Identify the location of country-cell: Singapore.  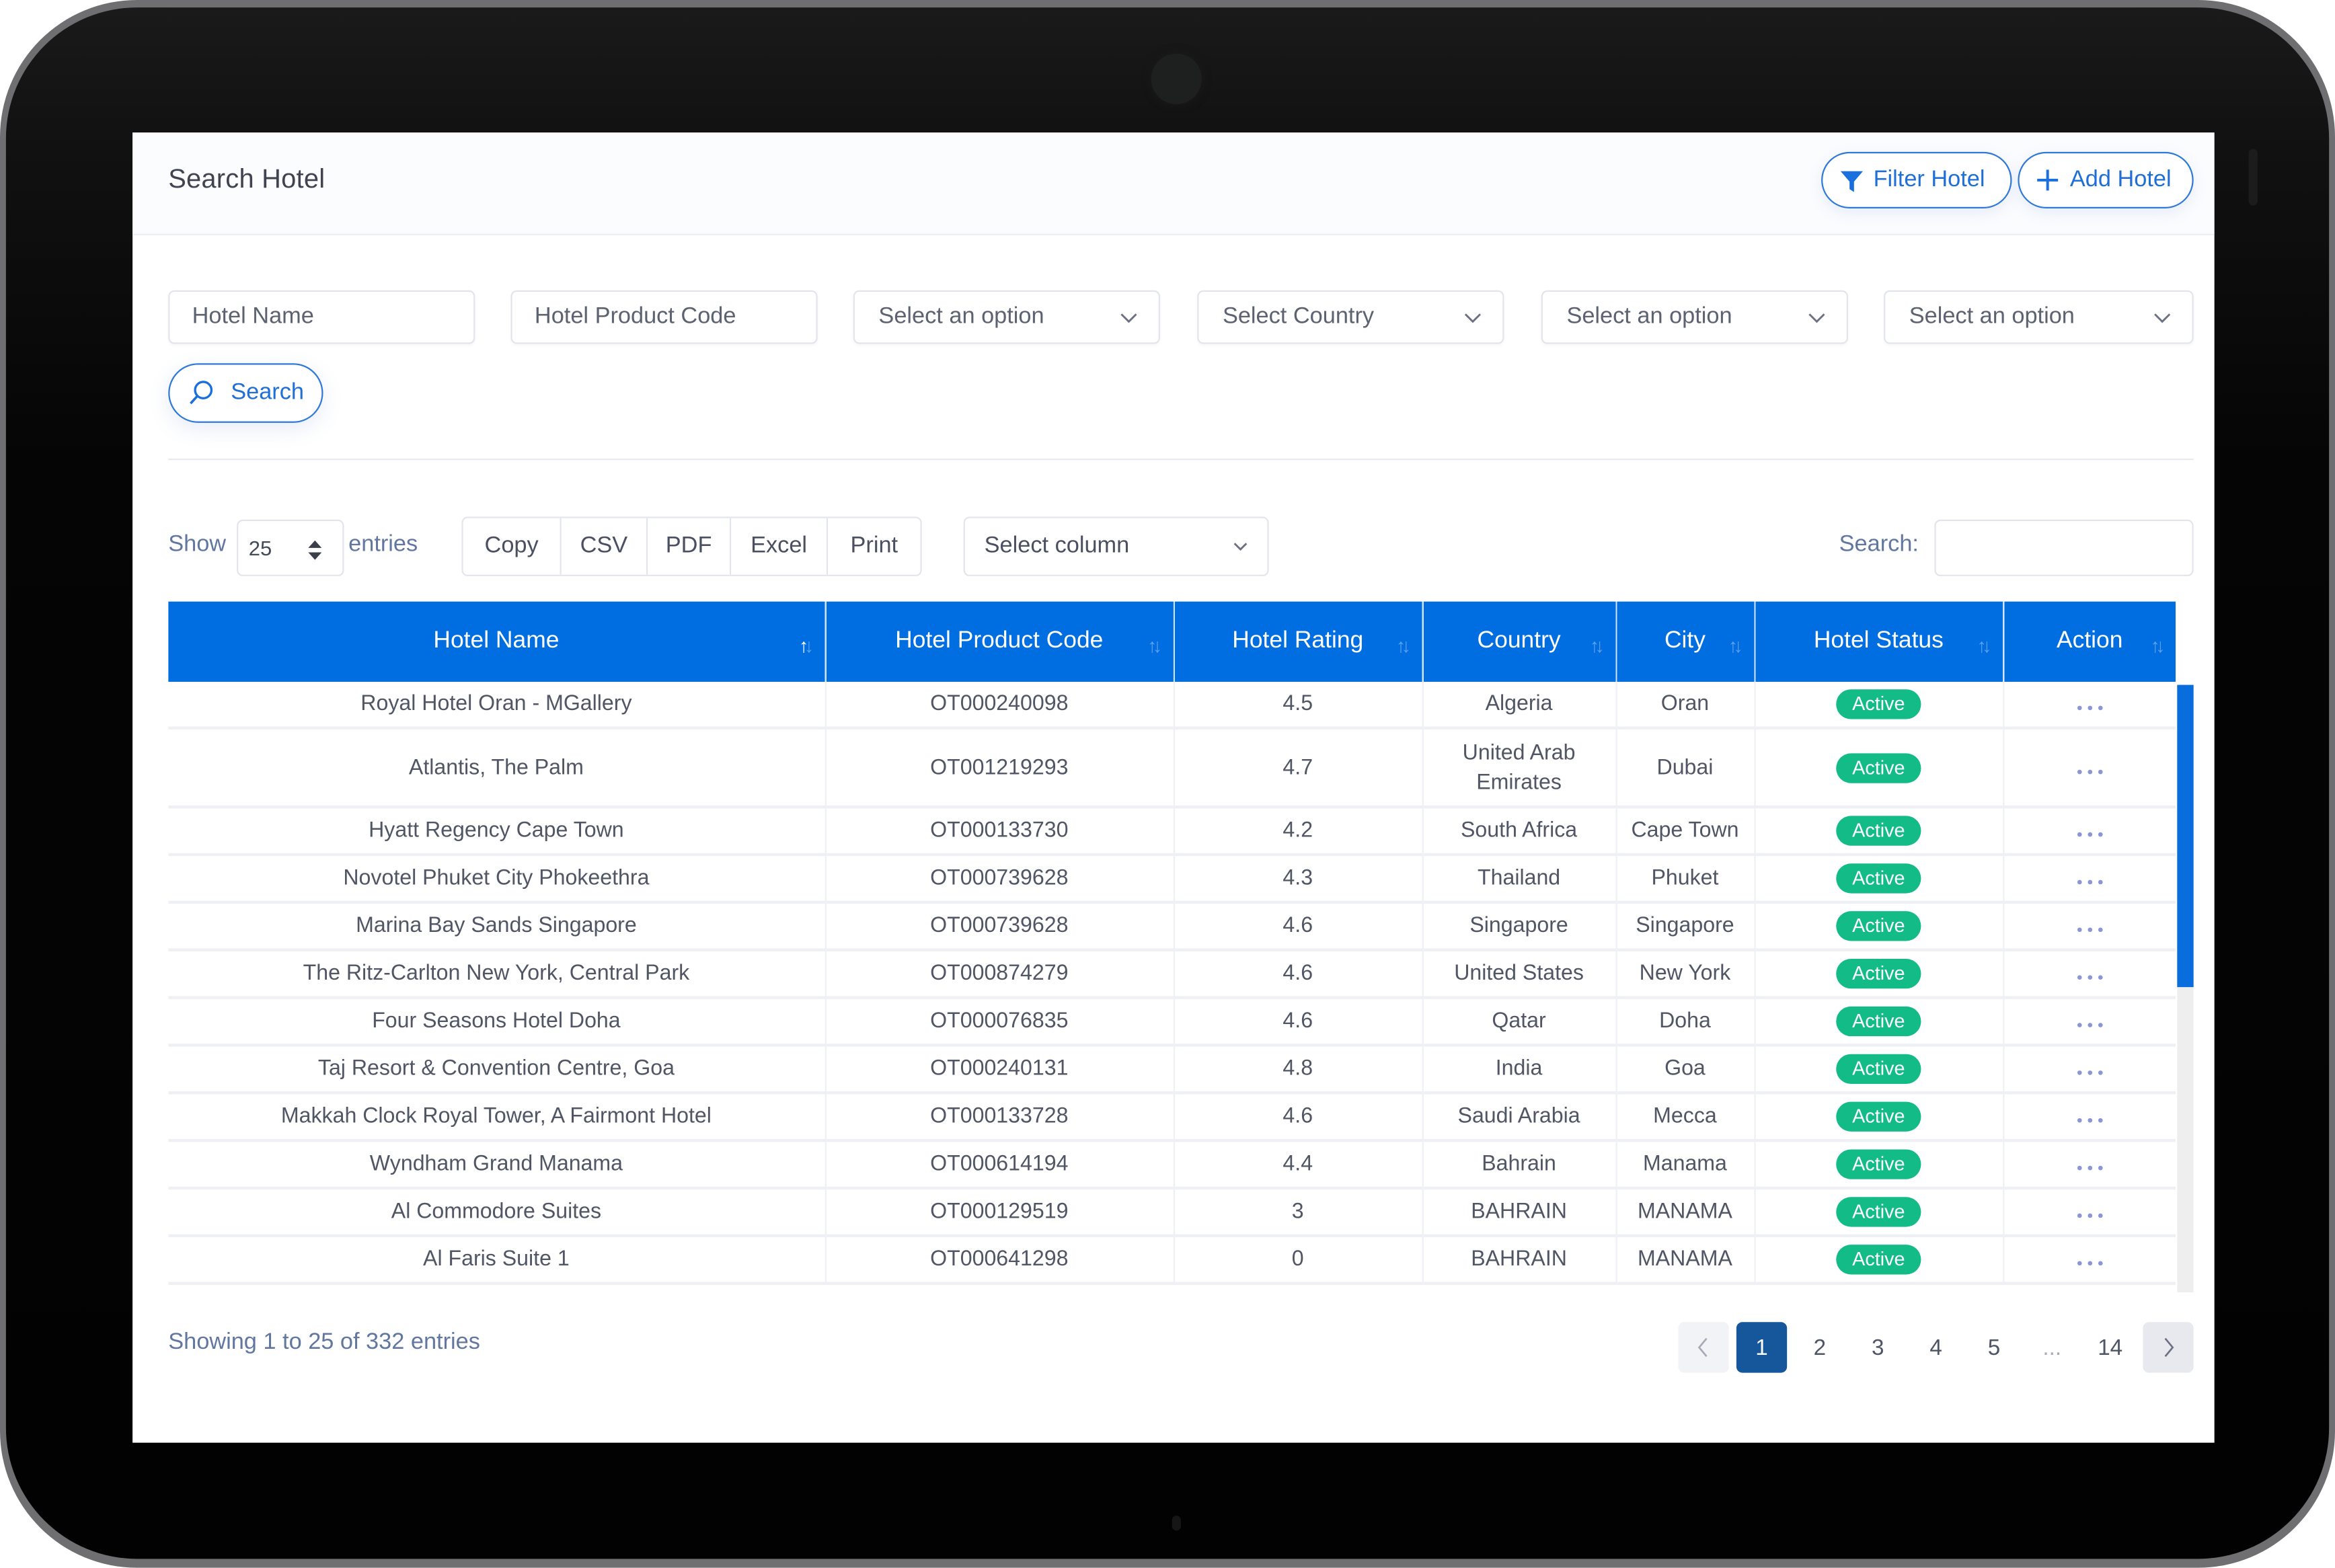
(1519, 926).